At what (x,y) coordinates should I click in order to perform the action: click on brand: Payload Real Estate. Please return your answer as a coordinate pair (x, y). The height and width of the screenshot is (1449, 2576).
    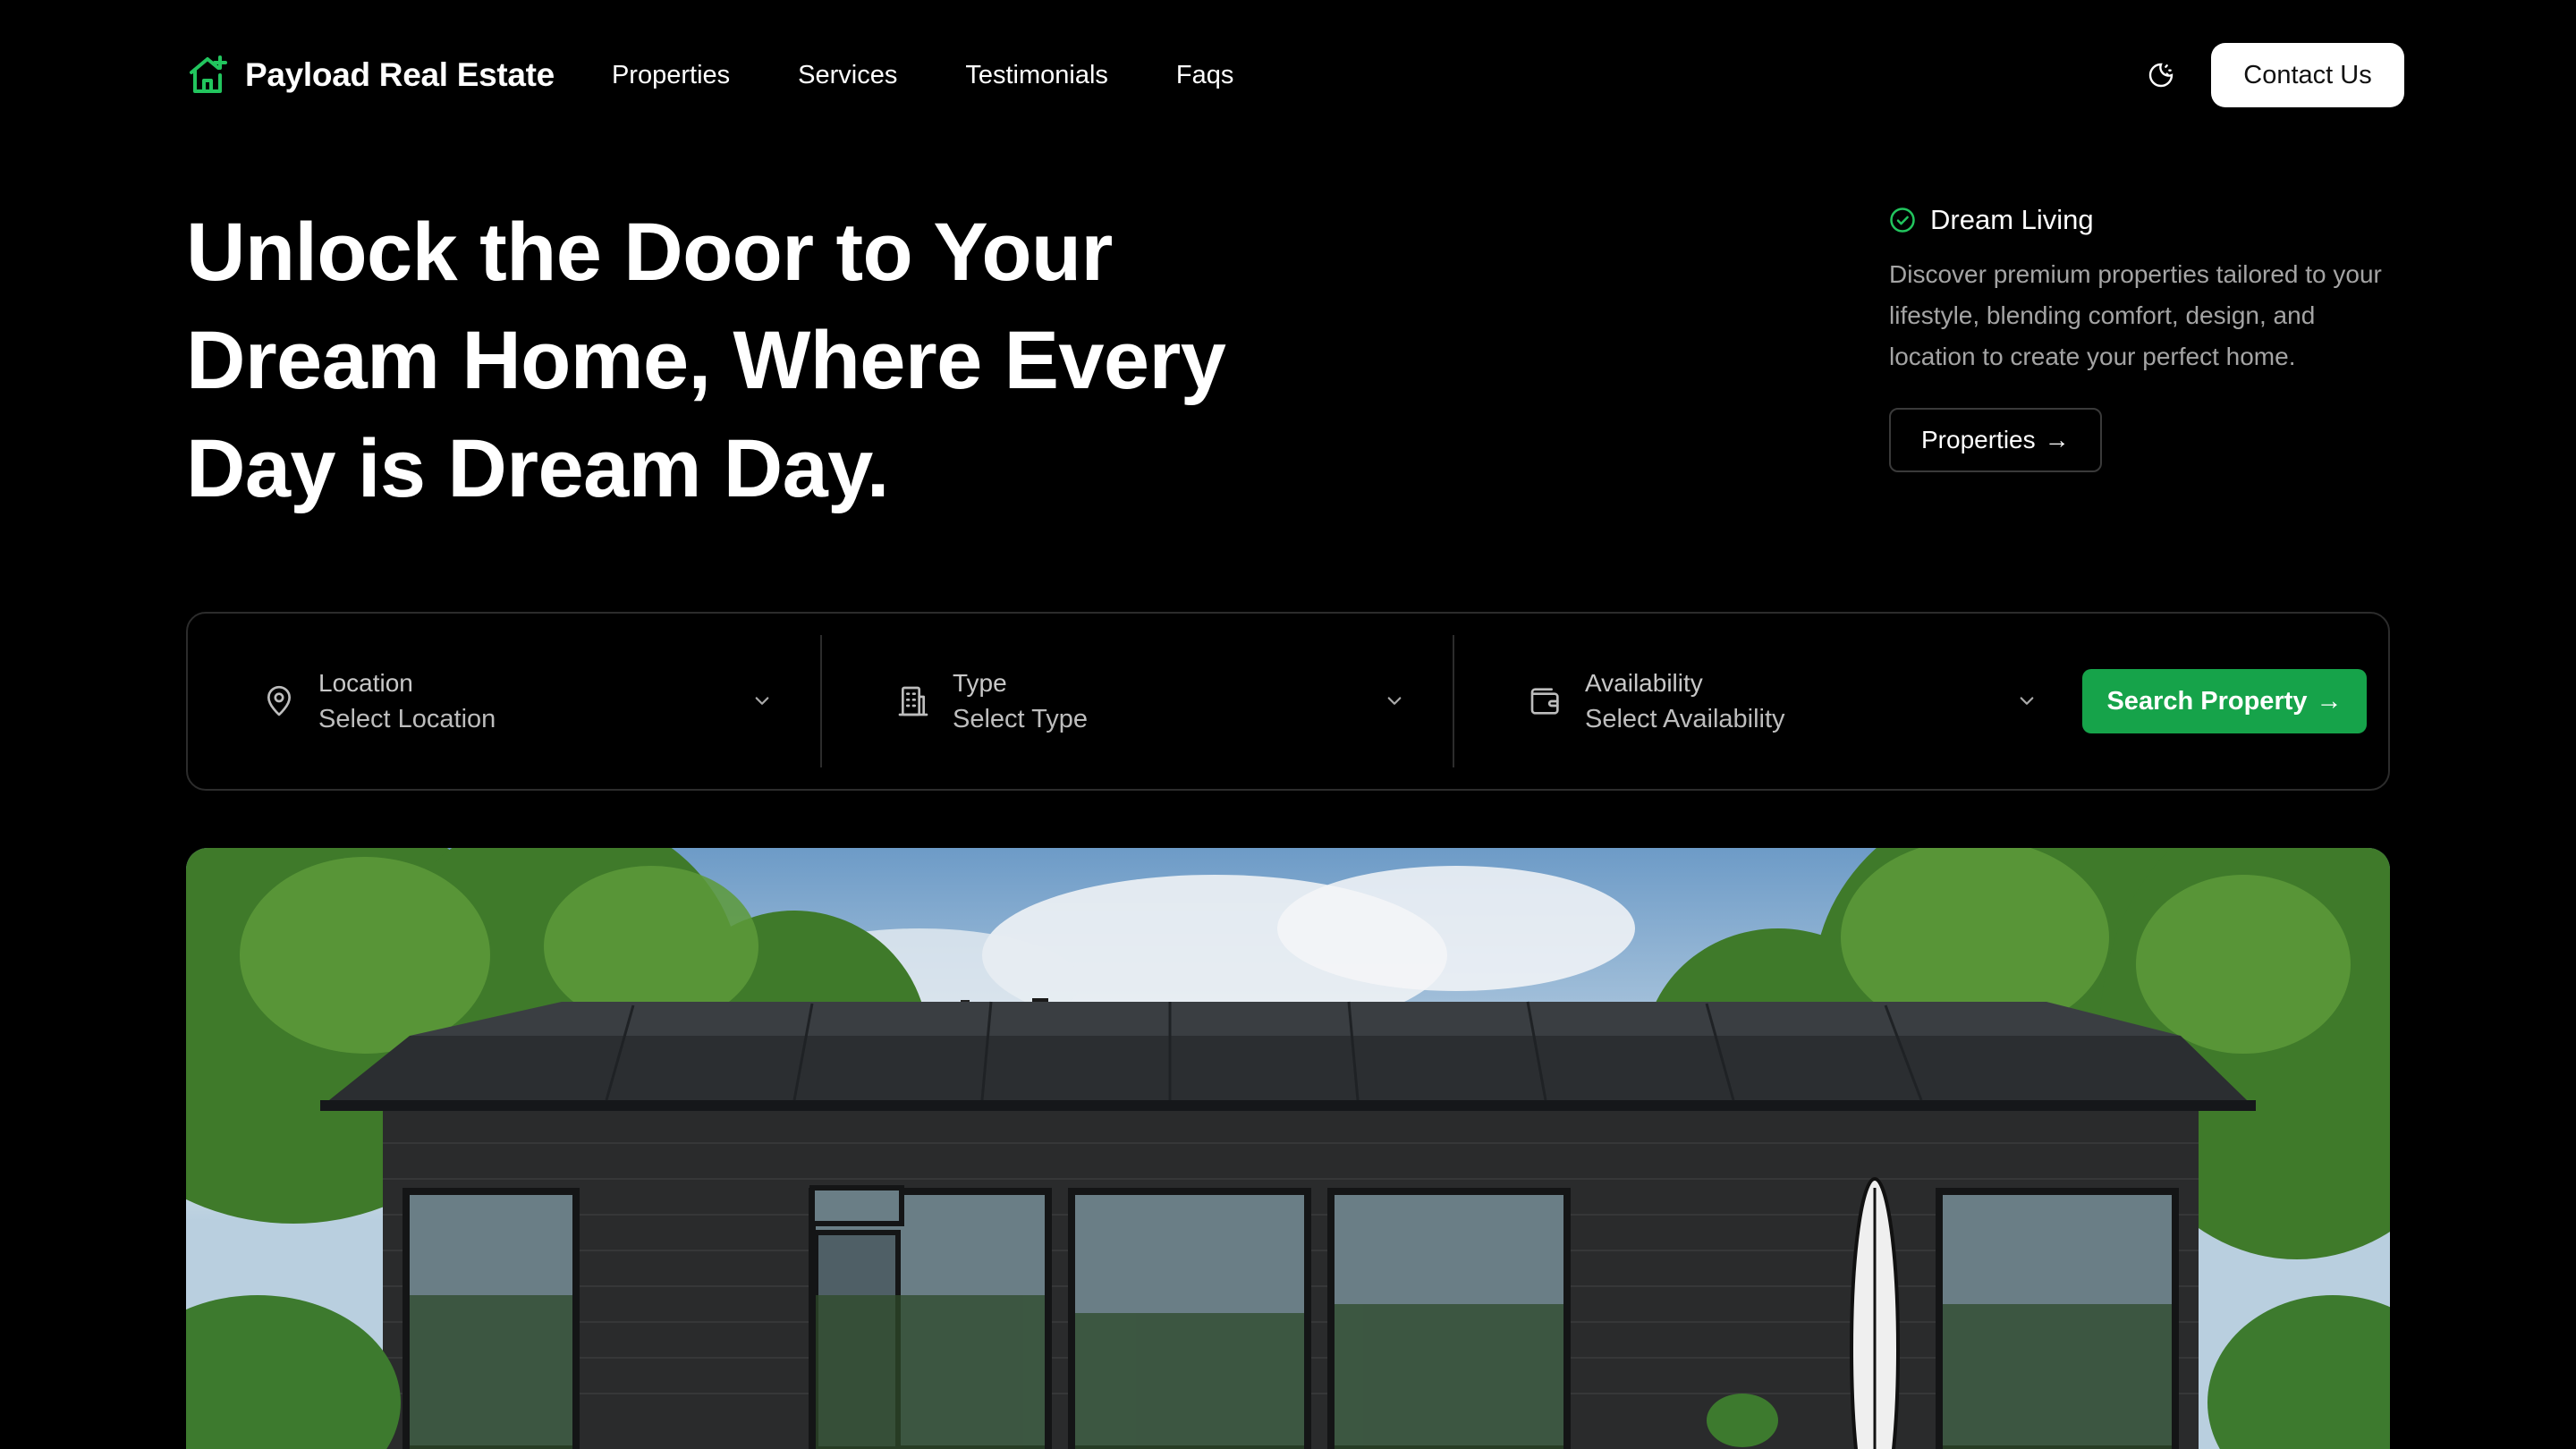
    Looking at the image, I should click on (370, 75).